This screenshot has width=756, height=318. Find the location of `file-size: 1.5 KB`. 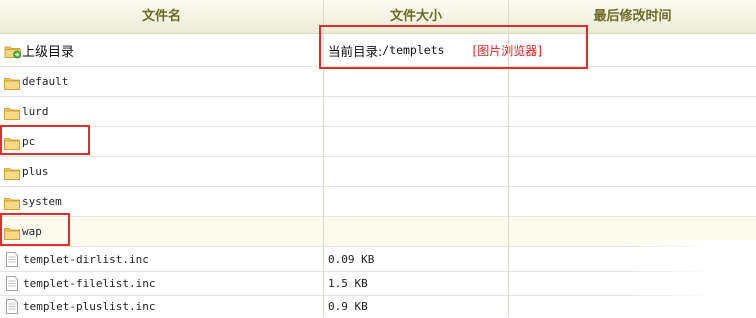

file-size: 1.5 KB is located at coordinates (348, 283).